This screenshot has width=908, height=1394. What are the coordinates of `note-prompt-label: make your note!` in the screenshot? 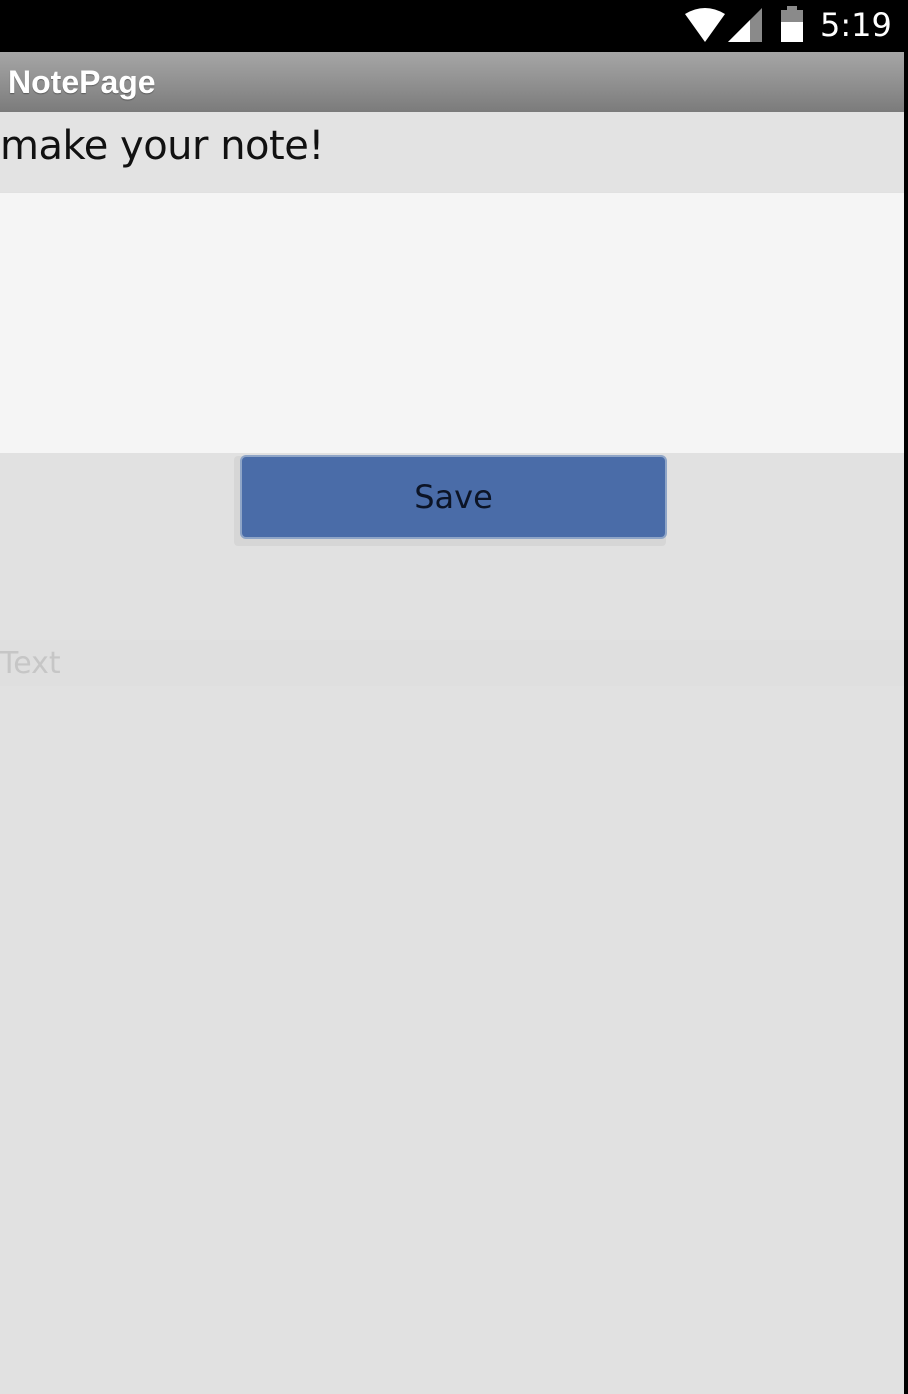 It's located at (162, 146).